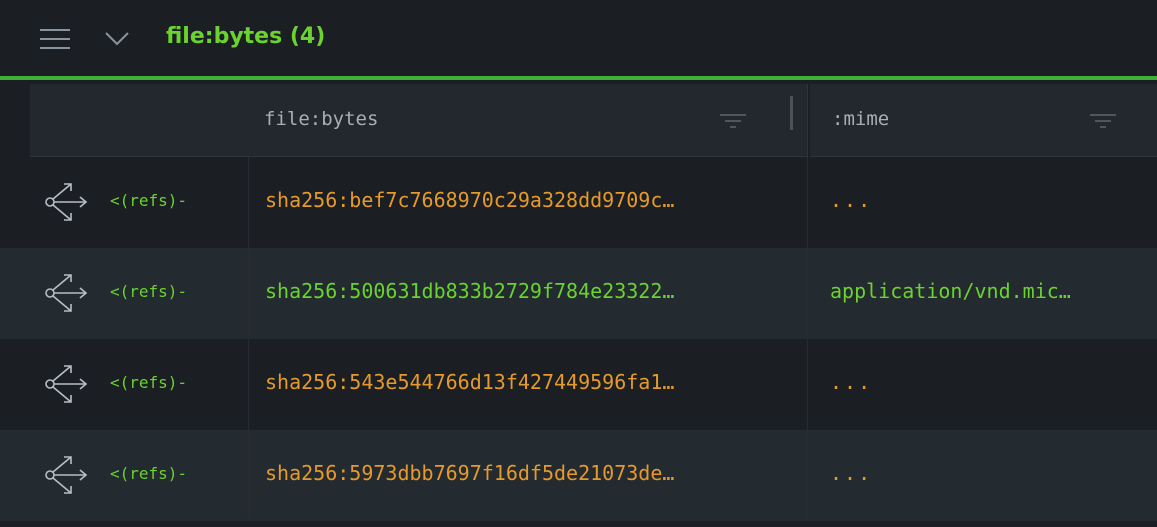 This screenshot has width=1157, height=527. I want to click on column-resize-handle, so click(791, 113).